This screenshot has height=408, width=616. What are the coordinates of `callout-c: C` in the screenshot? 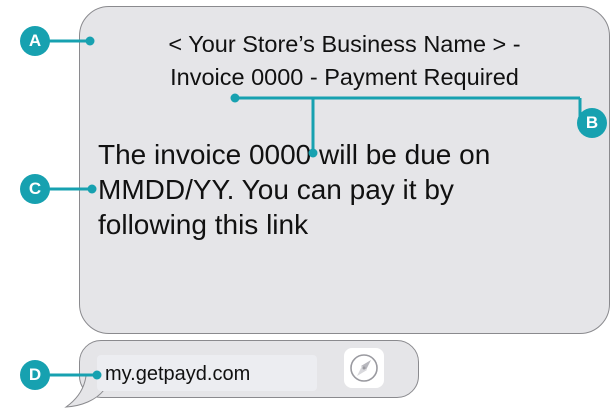 It's located at (35, 189).